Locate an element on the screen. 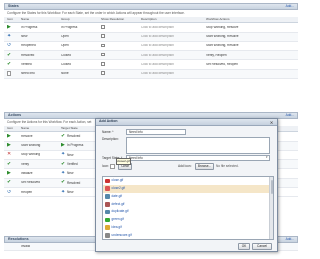 Image resolution: width=320 pixels, height=259 pixels. dialog-title: Add Action is located at coordinates (108, 121).